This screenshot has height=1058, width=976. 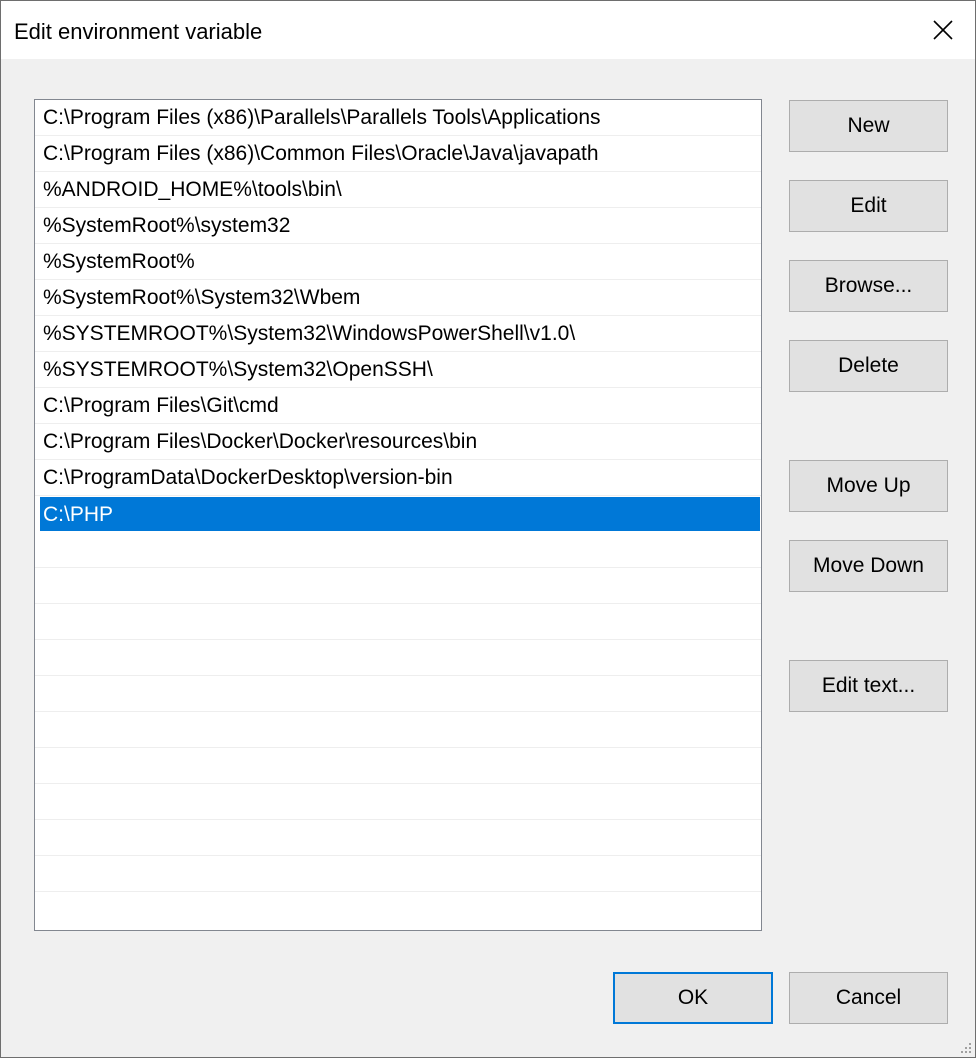 What do you see at coordinates (398, 370) in the screenshot?
I see `list-item: %SYSTEMROOT%\System32\OpenSSH\` at bounding box center [398, 370].